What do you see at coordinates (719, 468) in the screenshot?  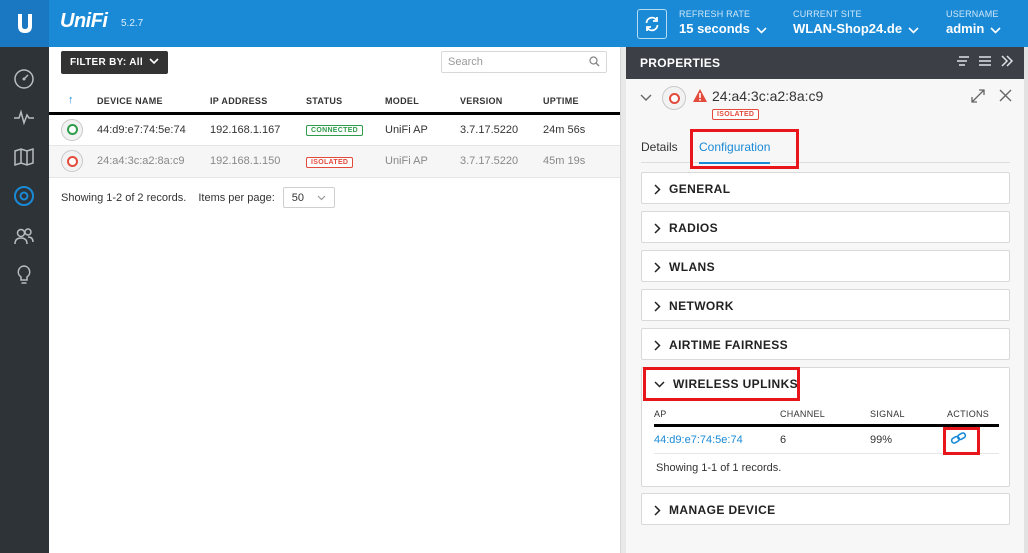 I see `uplinks-records-count: Showing 1-1 of 1 records.` at bounding box center [719, 468].